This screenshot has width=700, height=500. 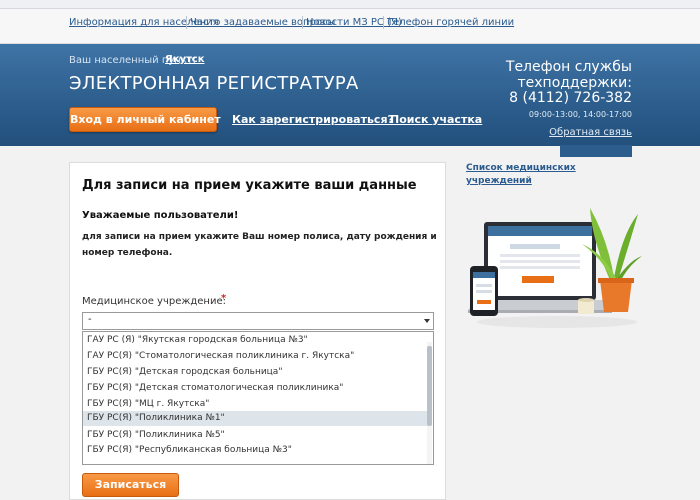 I want to click on chevron-down-icon, so click(x=427, y=321).